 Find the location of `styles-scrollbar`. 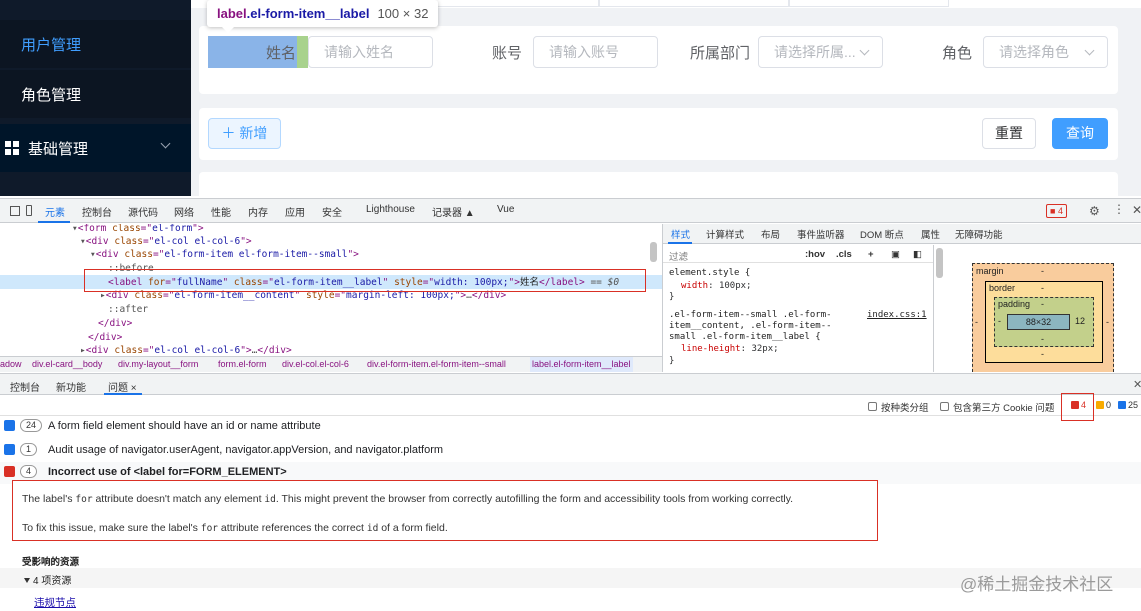

styles-scrollbar is located at coordinates (939, 263).